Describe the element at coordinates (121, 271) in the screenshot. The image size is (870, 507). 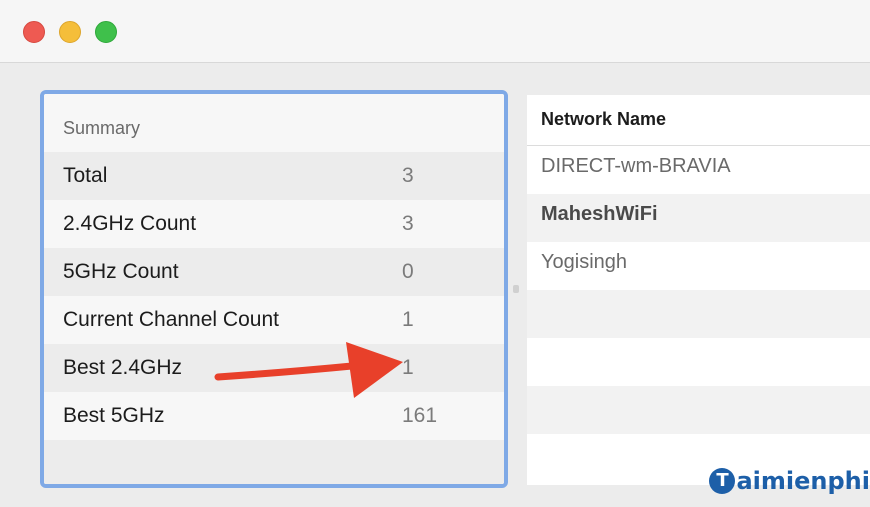
I see `summary-row-label: 5GHz Count` at that location.